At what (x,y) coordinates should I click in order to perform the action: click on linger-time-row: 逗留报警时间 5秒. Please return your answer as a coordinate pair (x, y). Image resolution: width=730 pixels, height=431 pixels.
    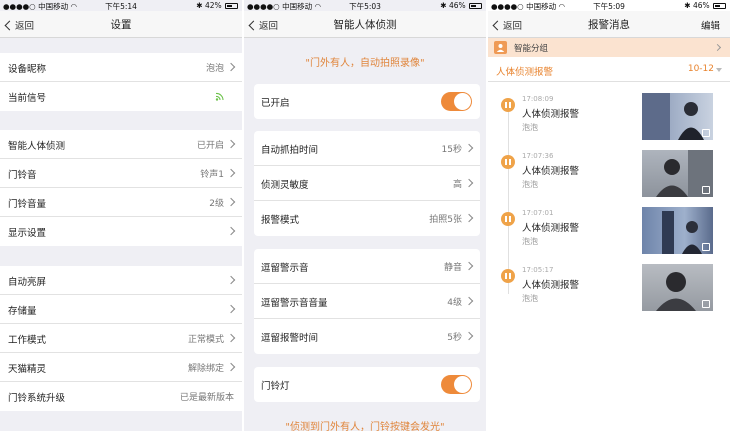
    Looking at the image, I should click on (367, 336).